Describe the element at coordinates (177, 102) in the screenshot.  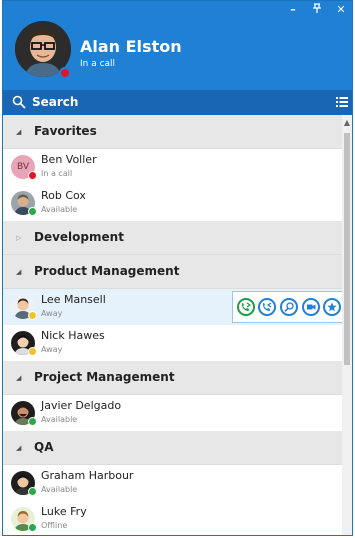
I see `search-bar: Search` at that location.